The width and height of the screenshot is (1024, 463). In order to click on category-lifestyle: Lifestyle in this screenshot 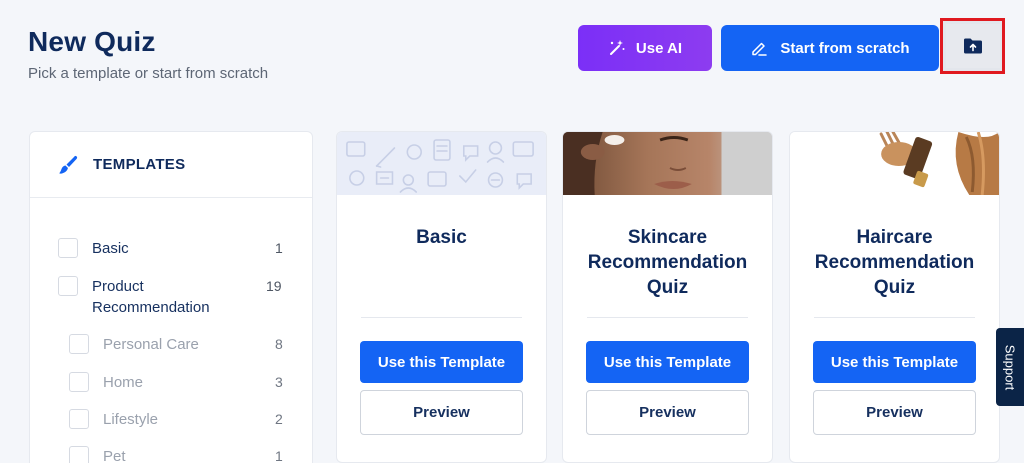, I will do `click(161, 419)`.